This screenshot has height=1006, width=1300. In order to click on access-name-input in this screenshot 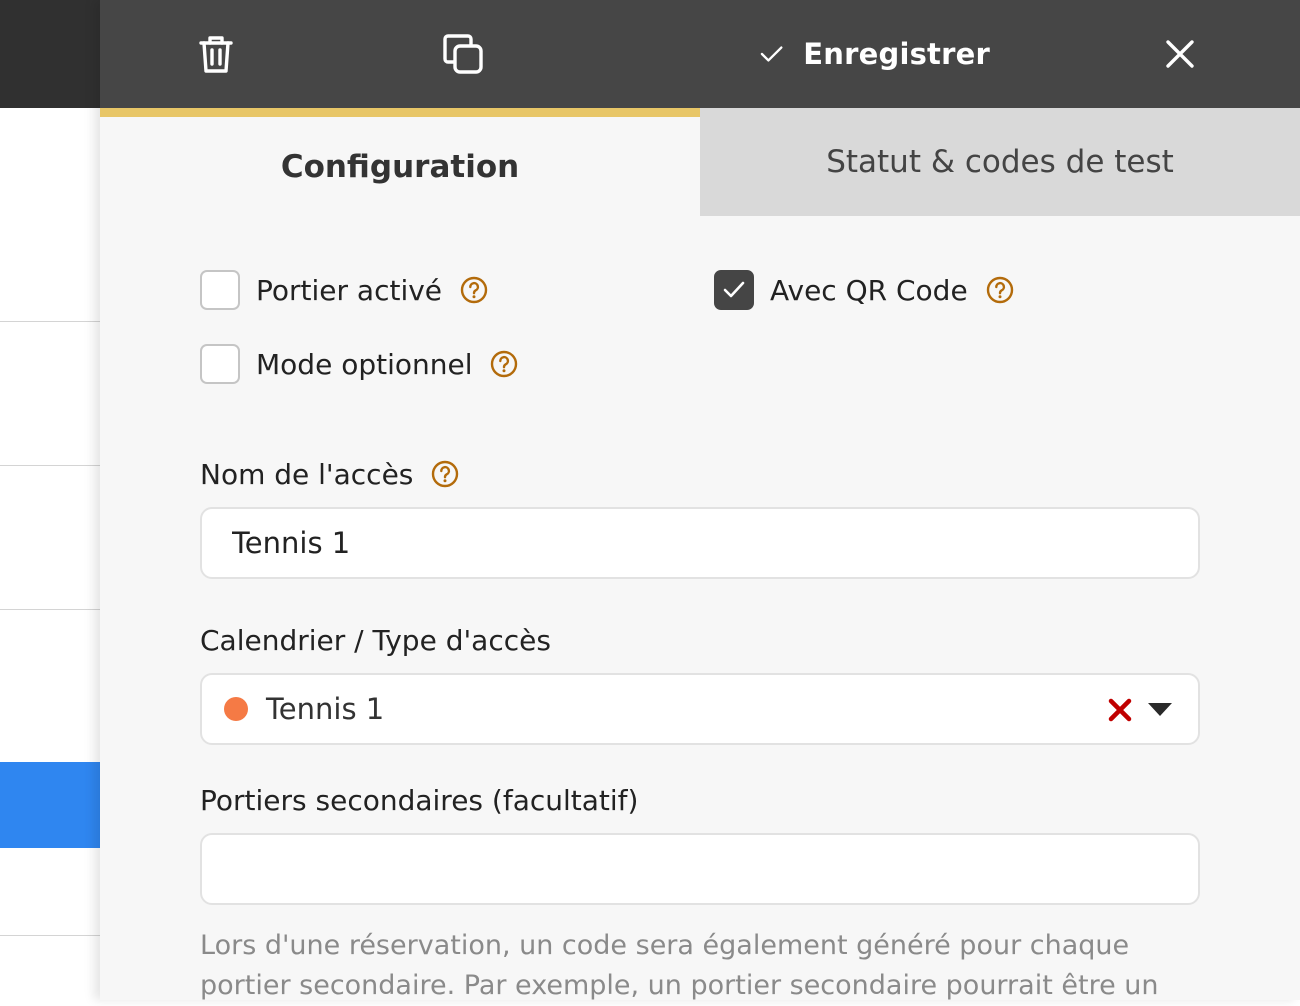, I will do `click(700, 543)`.